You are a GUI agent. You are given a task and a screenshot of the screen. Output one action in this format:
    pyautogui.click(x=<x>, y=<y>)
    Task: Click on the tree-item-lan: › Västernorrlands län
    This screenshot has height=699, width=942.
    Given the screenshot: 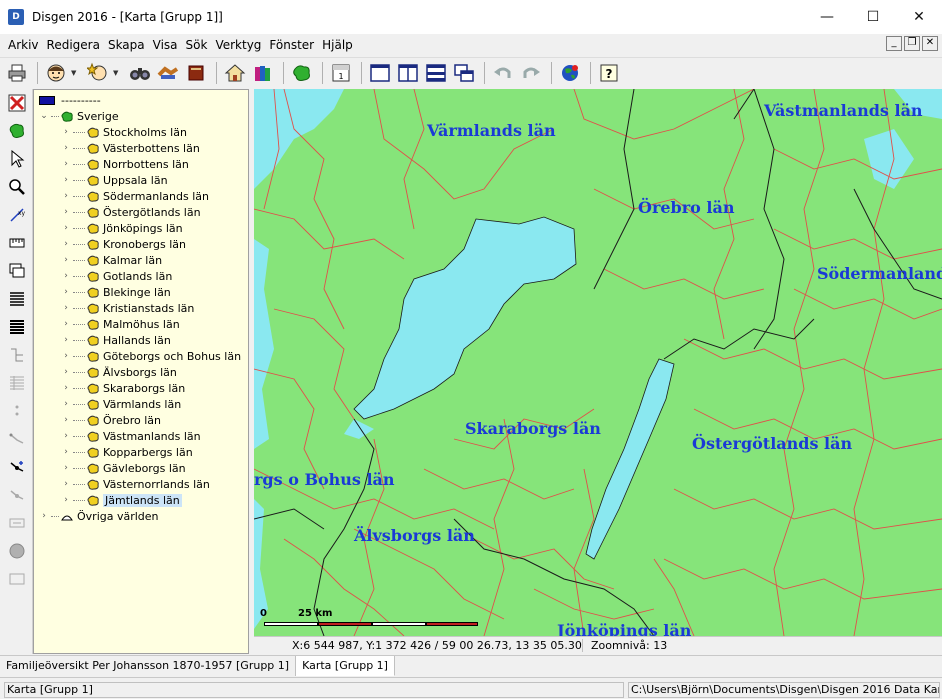 What is the action you would take?
    pyautogui.click(x=135, y=484)
    